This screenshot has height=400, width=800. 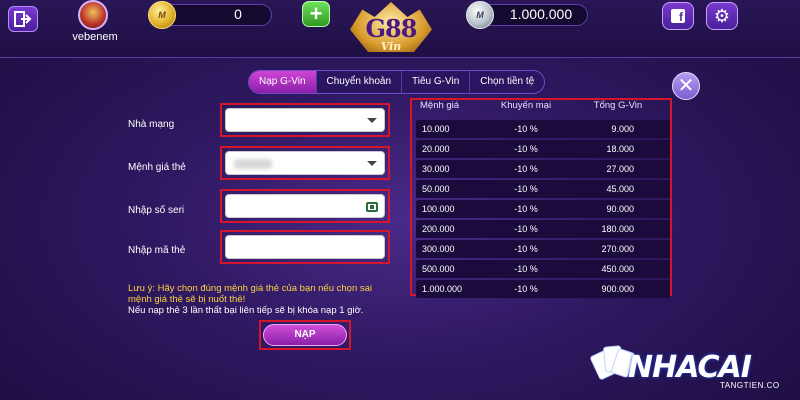 I want to click on exit-button, so click(x=23, y=19).